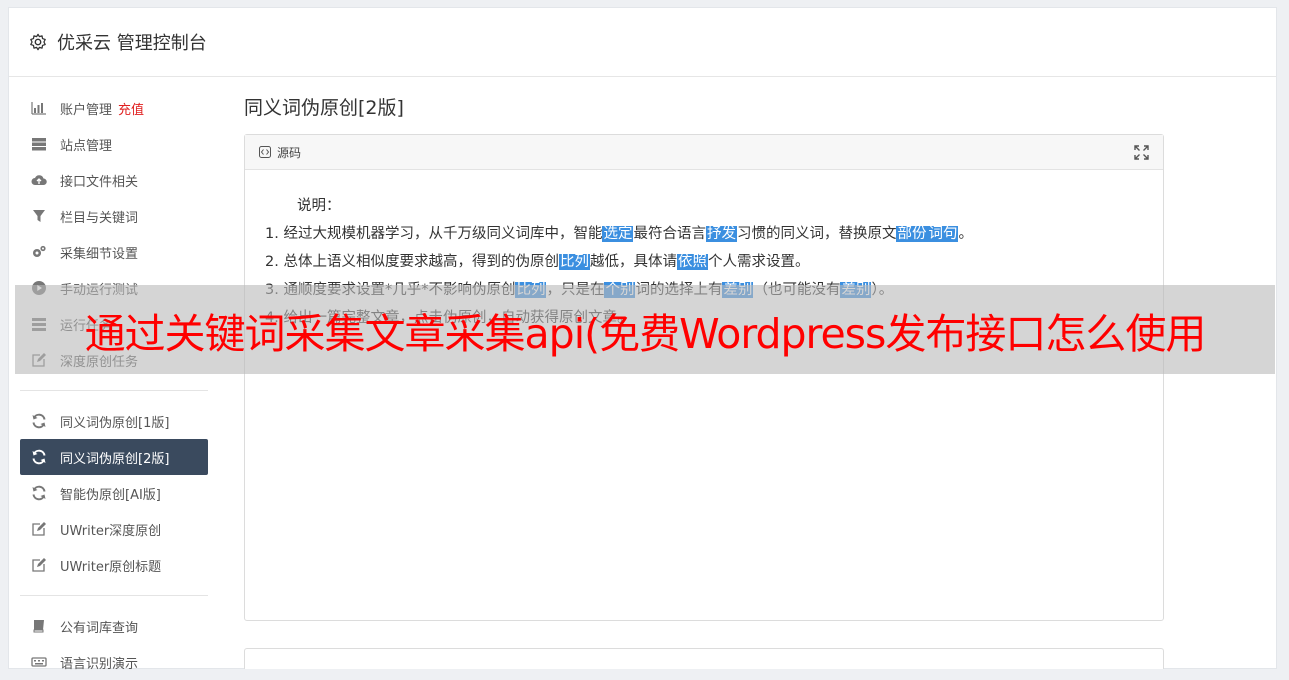  I want to click on banner-text: 通过关键词采集文章采集api(免费Wordpress发布接口怎么使用, so click(645, 333).